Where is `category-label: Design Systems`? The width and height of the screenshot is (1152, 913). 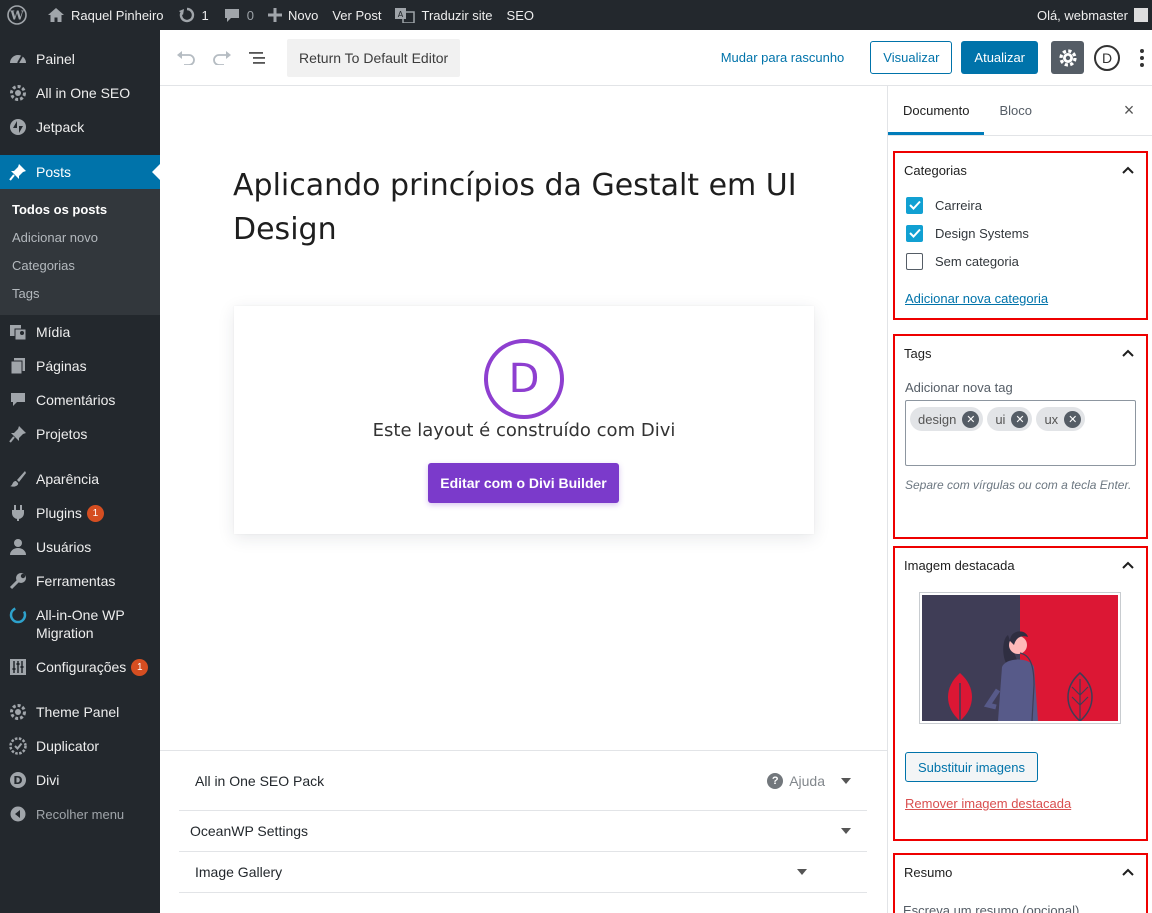 category-label: Design Systems is located at coordinates (982, 233).